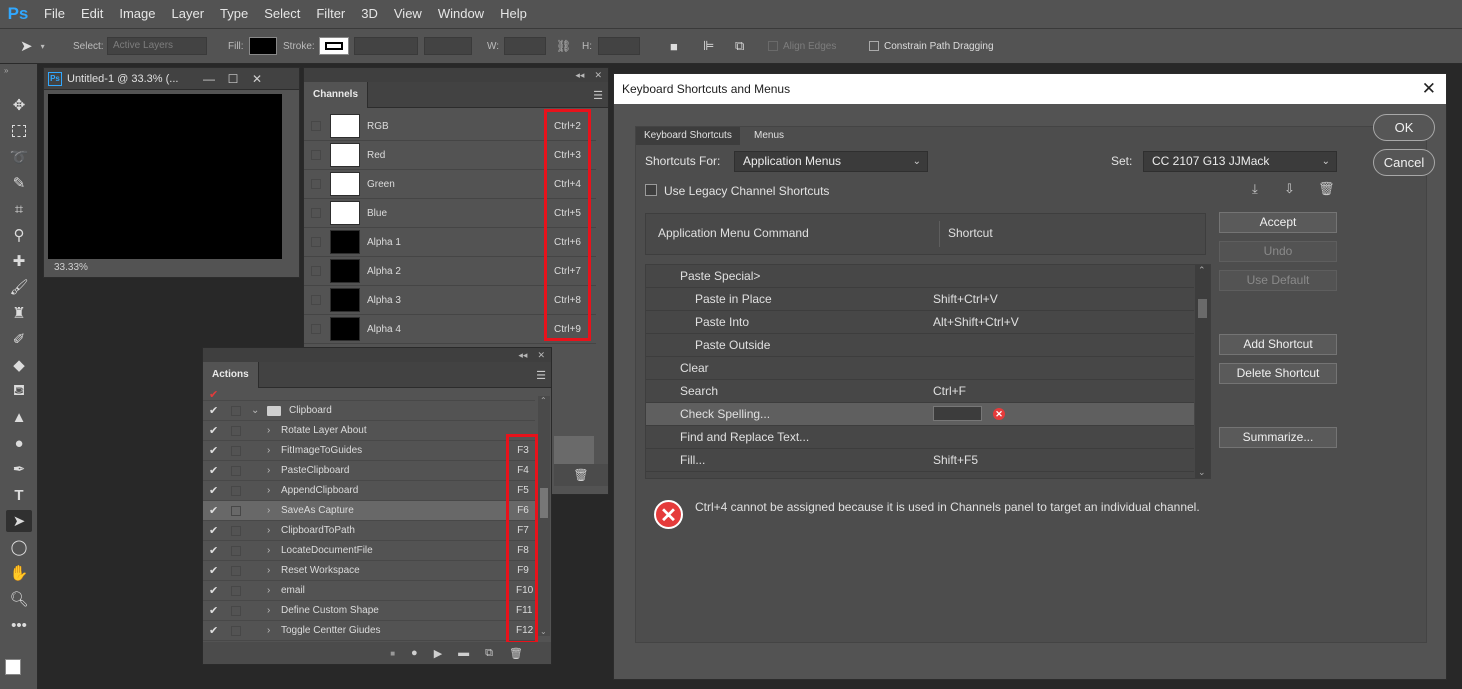  What do you see at coordinates (234, 14) in the screenshot?
I see `menu-type: Type` at bounding box center [234, 14].